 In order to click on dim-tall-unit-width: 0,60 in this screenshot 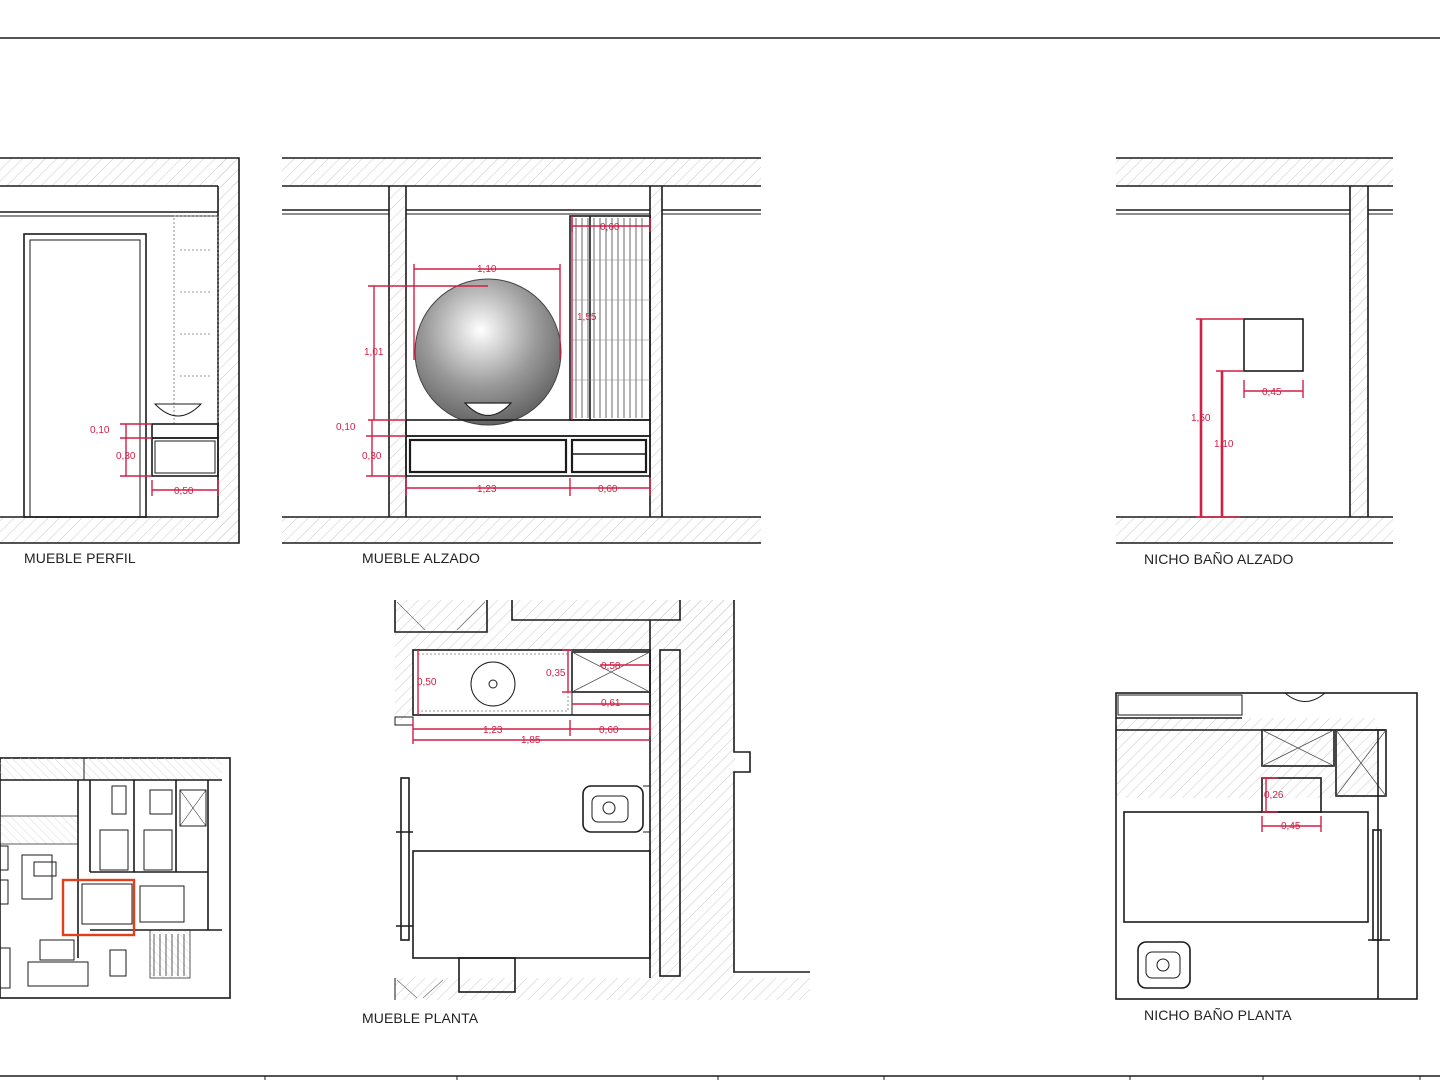, I will do `click(610, 227)`.